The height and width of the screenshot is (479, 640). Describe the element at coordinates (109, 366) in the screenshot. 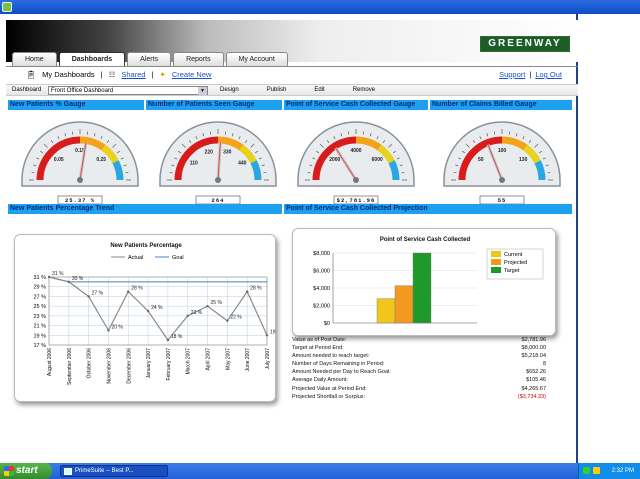

I see `line-x-tick: November 2006` at that location.